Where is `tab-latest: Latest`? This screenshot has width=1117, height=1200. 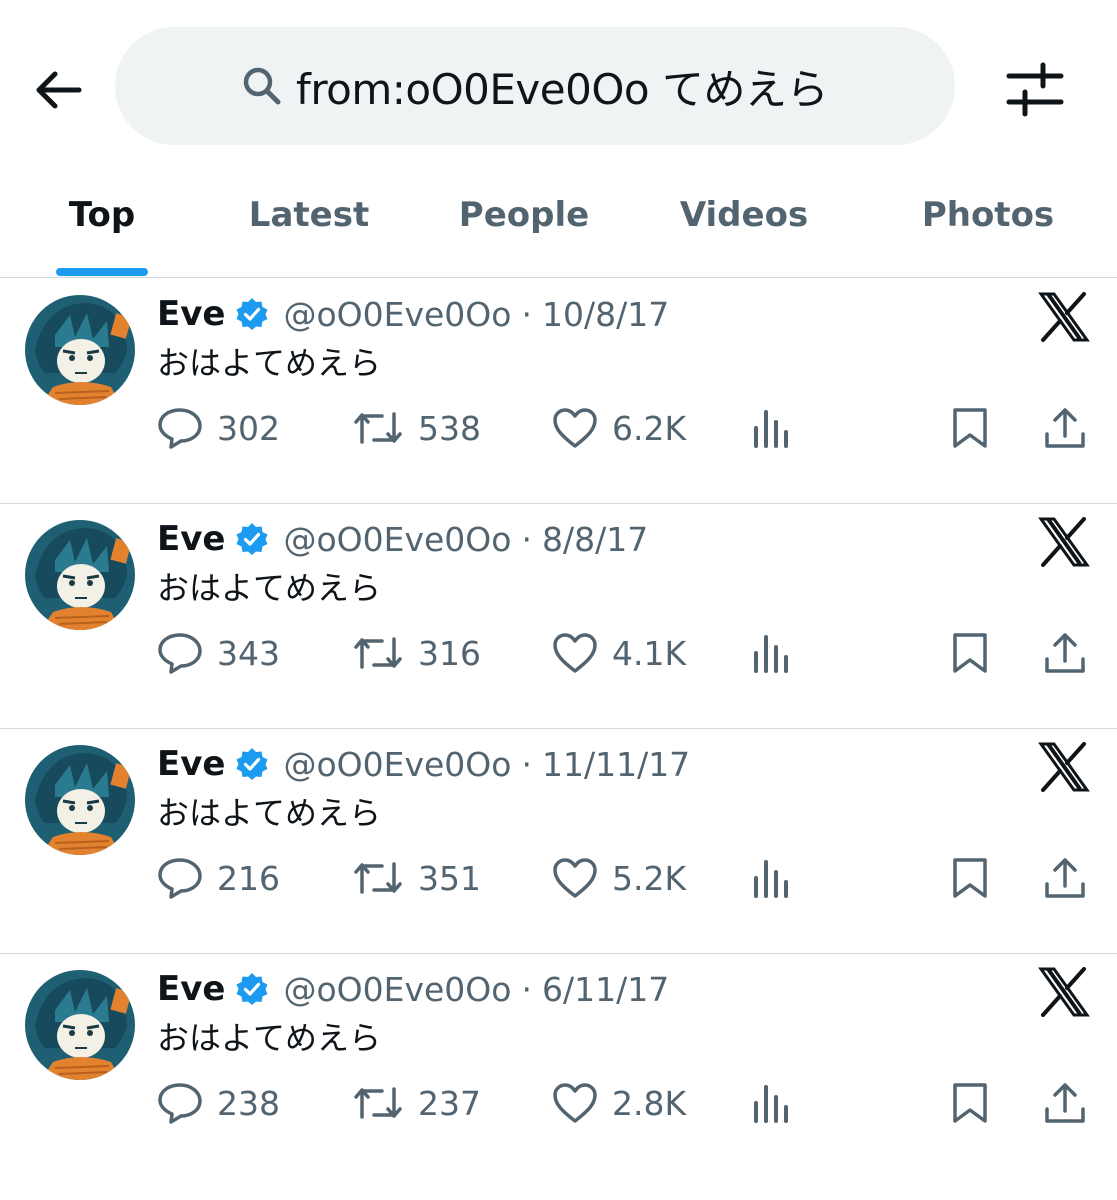 tab-latest: Latest is located at coordinates (309, 226).